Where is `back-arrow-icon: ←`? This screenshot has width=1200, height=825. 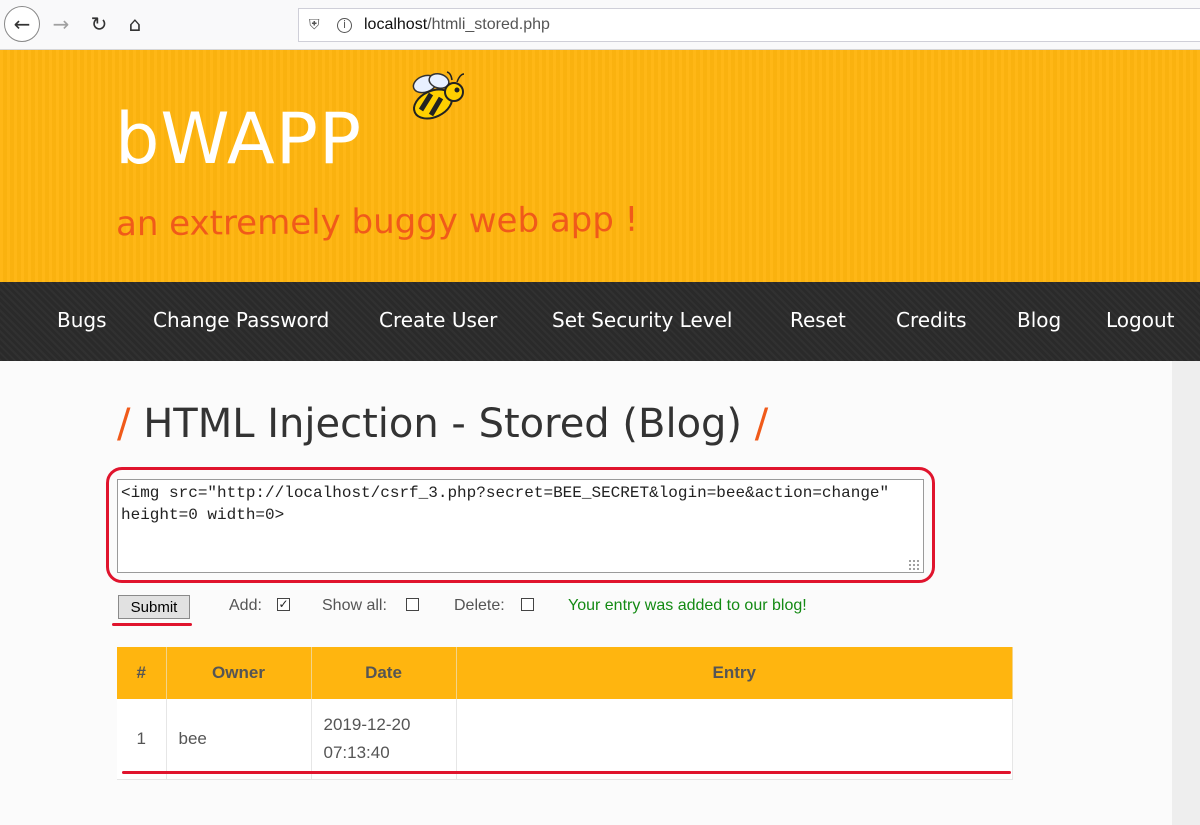
back-arrow-icon: ← is located at coordinates (22, 24).